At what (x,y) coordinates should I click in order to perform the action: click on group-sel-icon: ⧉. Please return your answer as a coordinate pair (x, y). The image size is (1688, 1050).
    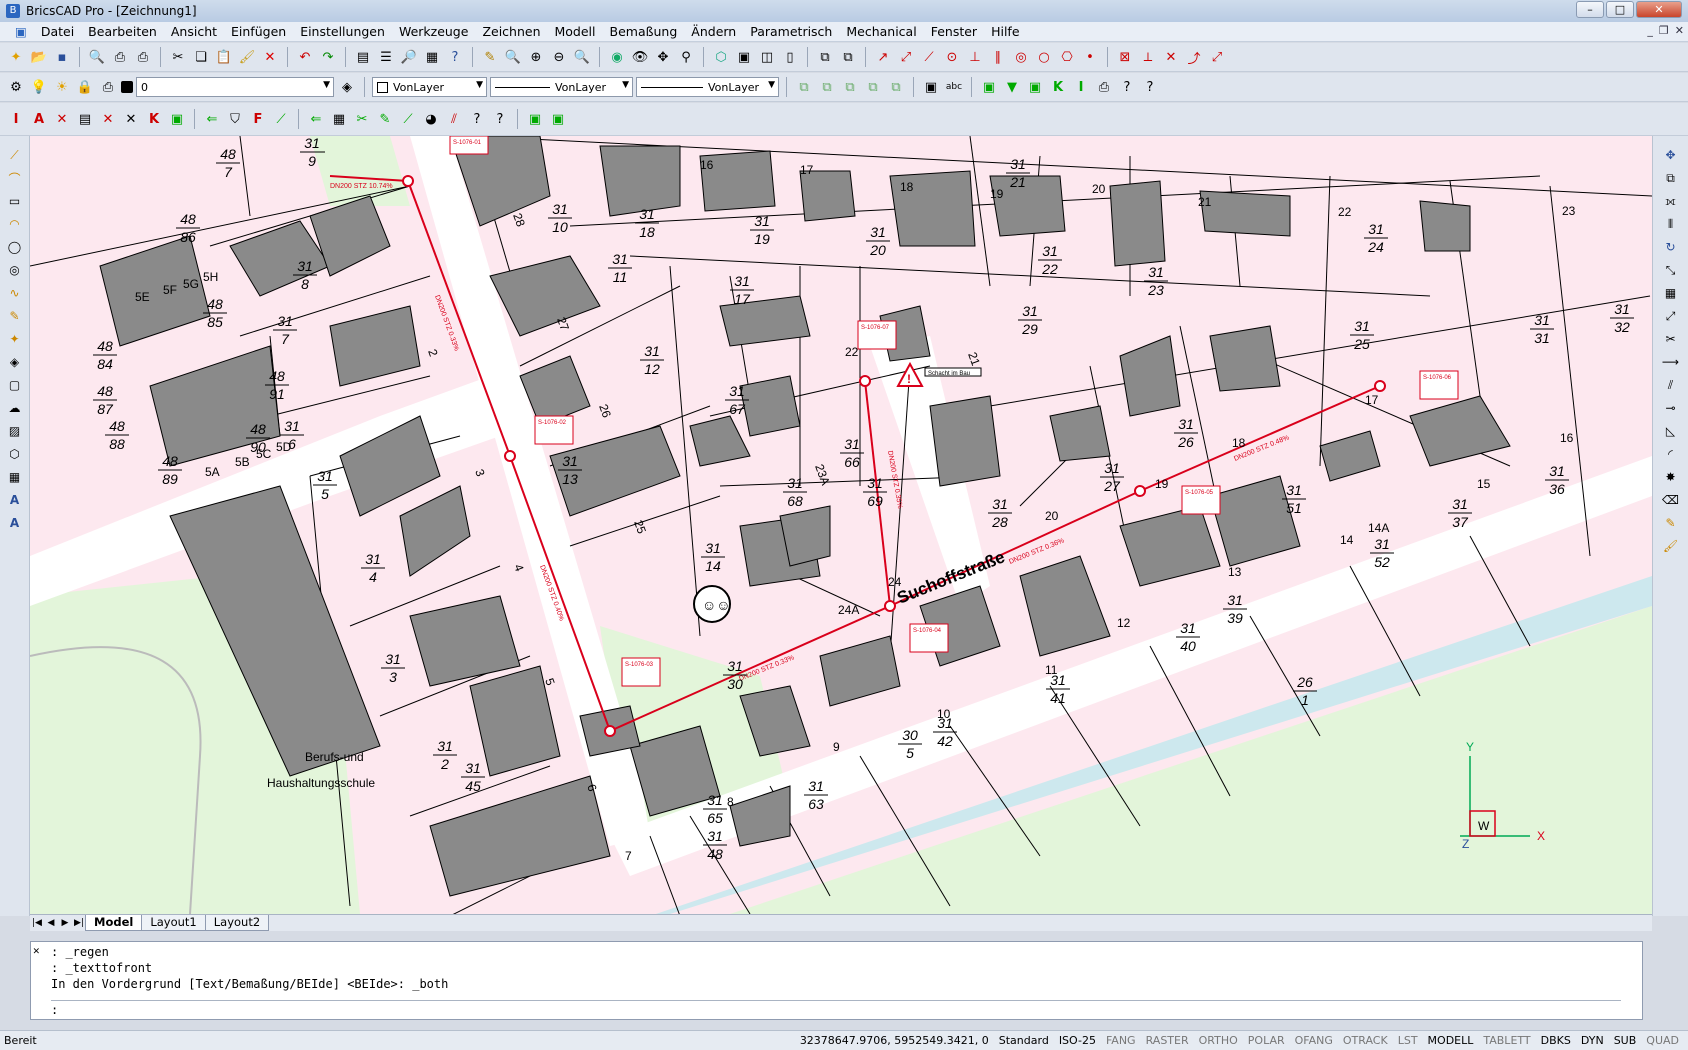
    Looking at the image, I should click on (873, 87).